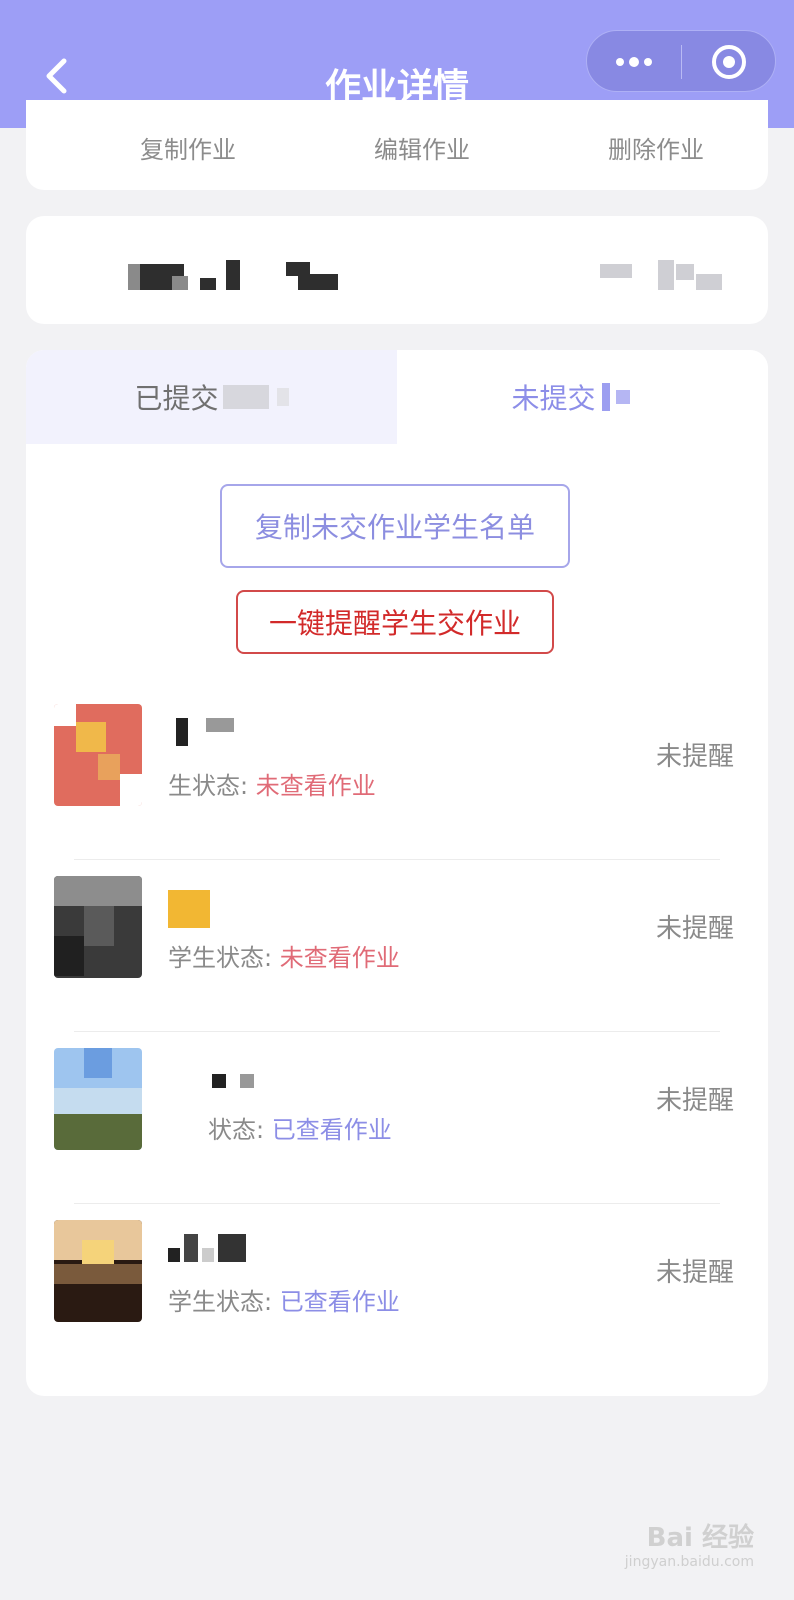 This screenshot has width=794, height=1600. I want to click on watermark: Bai 经验 jingyan.baidu.com, so click(689, 1543).